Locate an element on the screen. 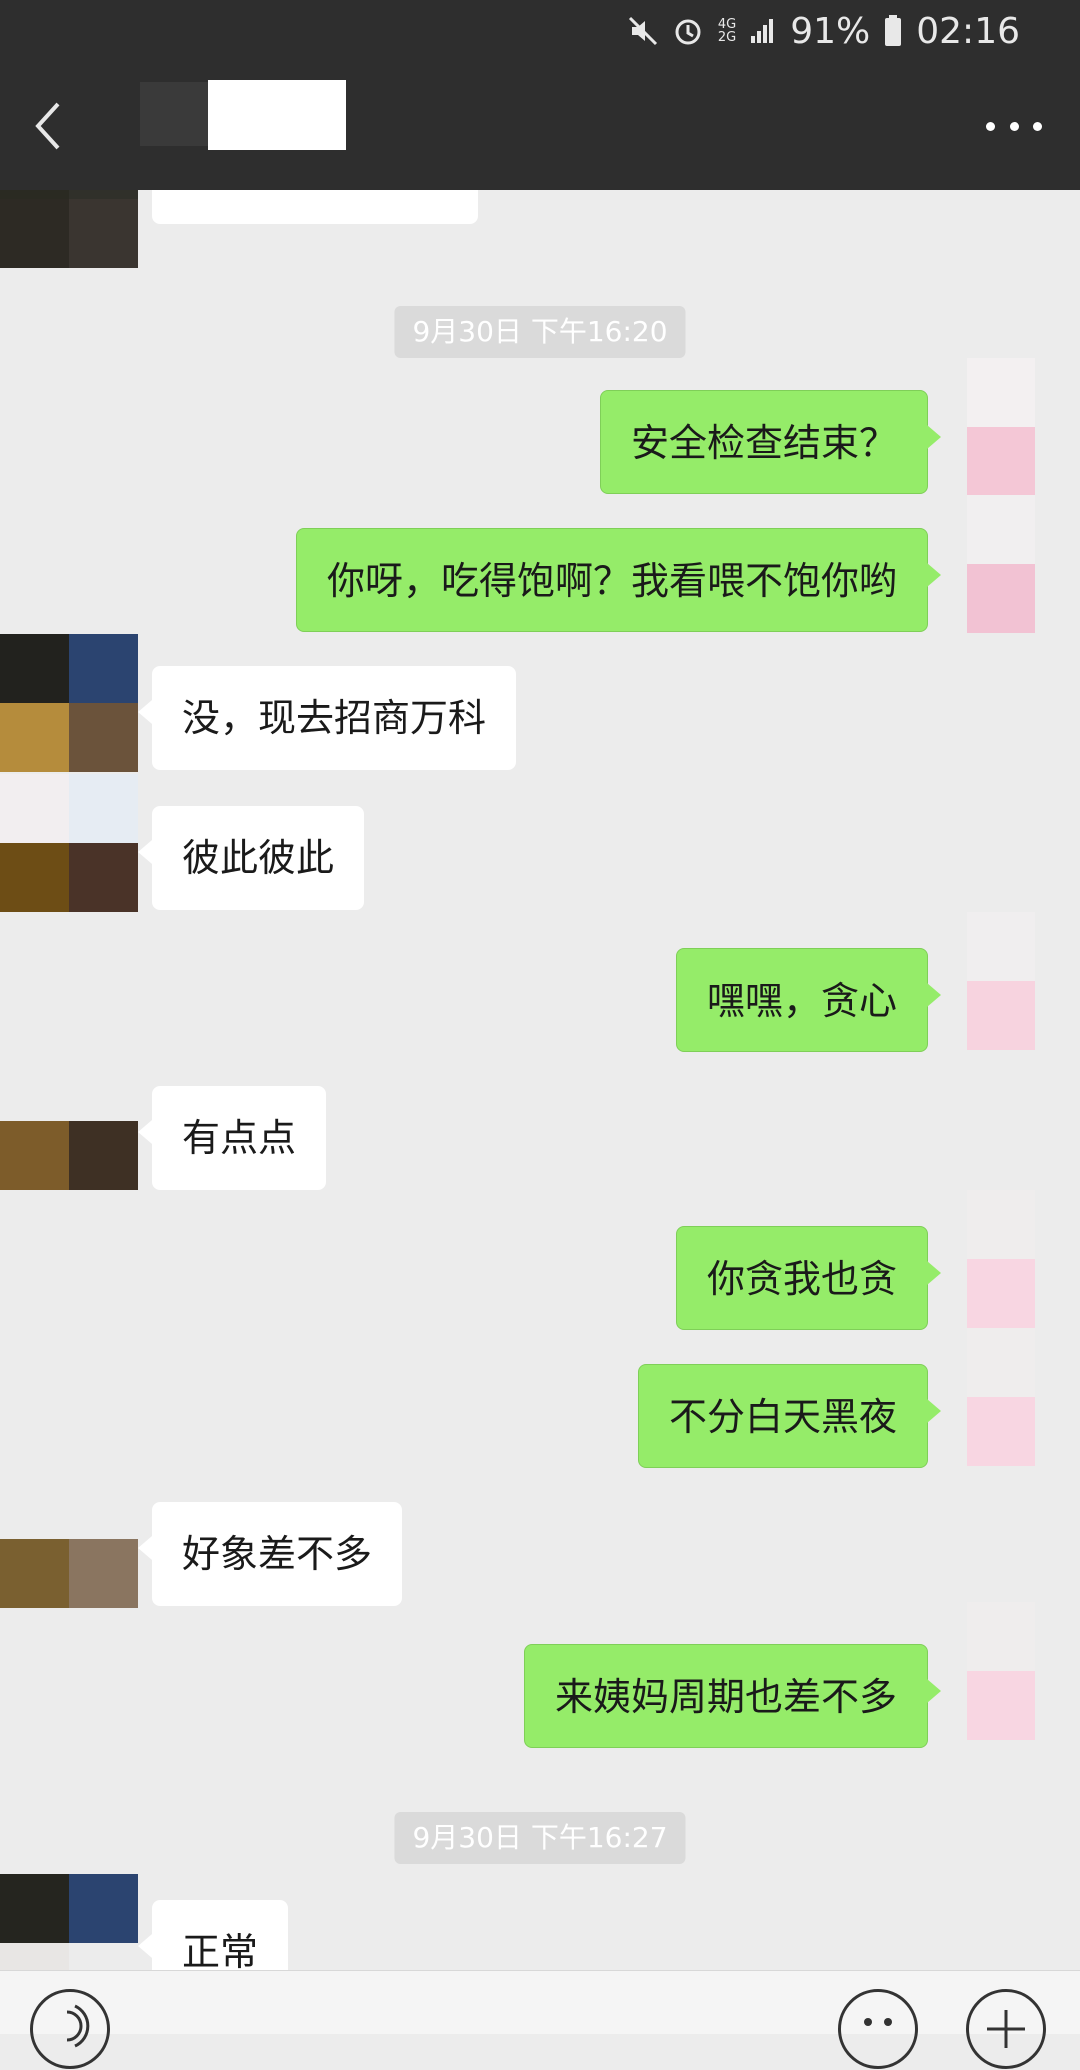 The height and width of the screenshot is (2070, 1080). battery-percent: 91% is located at coordinates (830, 31).